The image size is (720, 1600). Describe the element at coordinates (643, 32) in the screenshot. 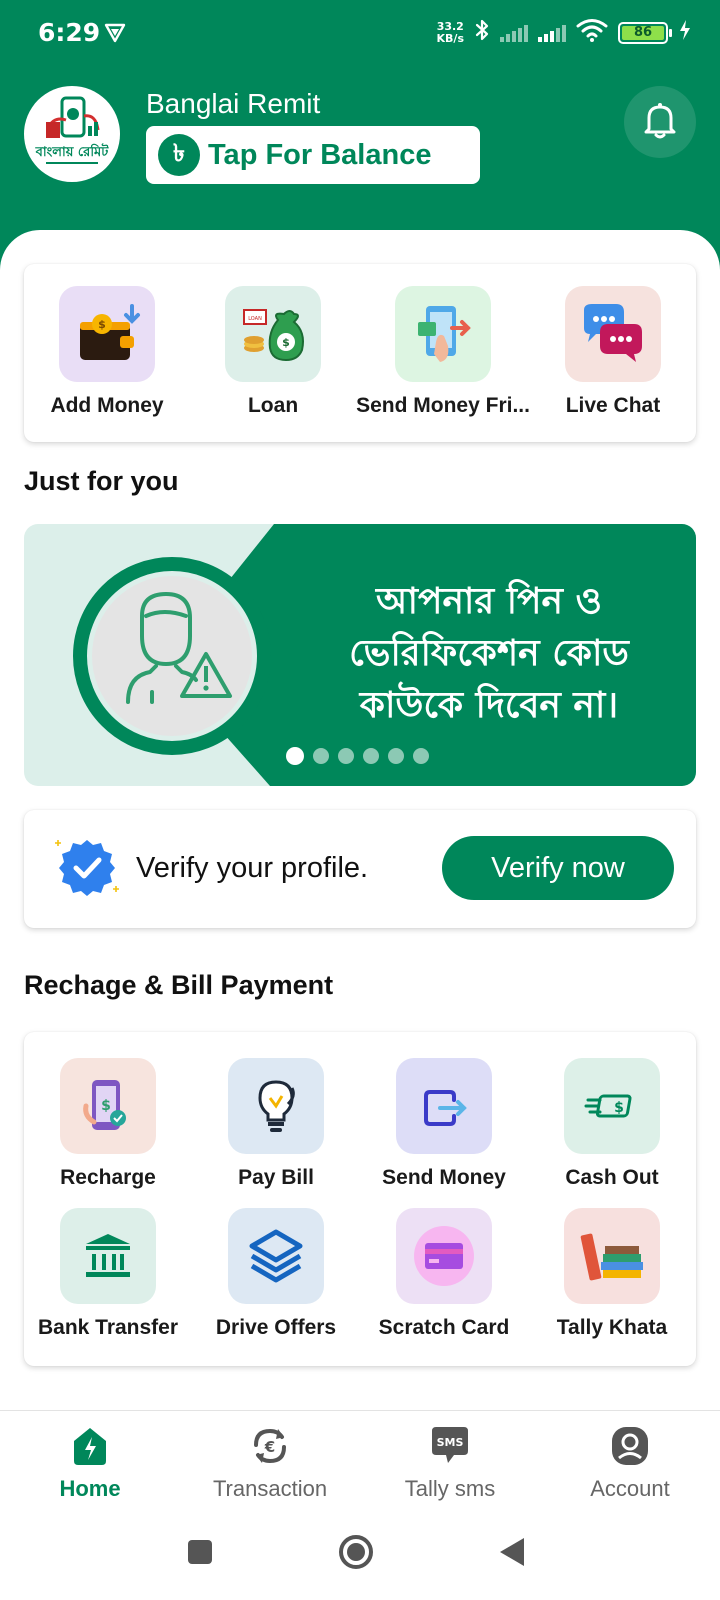

I see `battery-level: 86` at that location.